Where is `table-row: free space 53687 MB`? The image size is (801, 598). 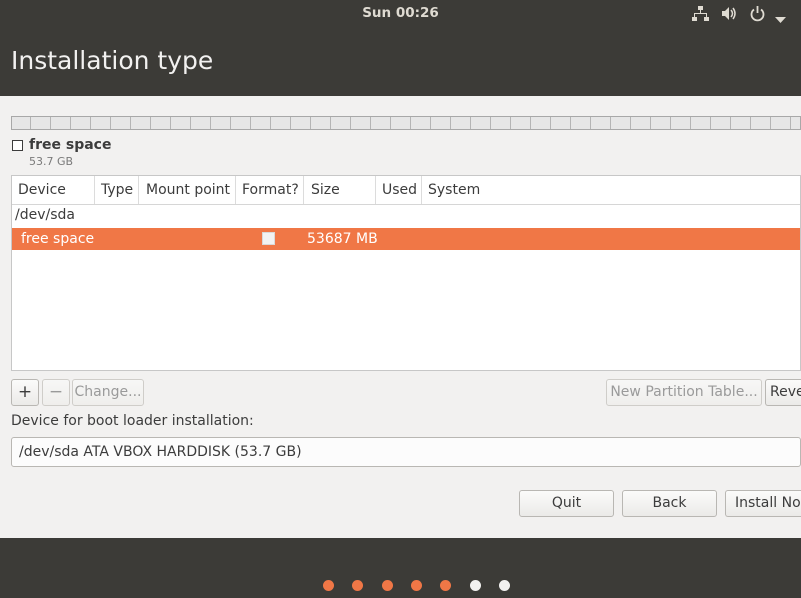
table-row: free space 53687 MB is located at coordinates (406, 239).